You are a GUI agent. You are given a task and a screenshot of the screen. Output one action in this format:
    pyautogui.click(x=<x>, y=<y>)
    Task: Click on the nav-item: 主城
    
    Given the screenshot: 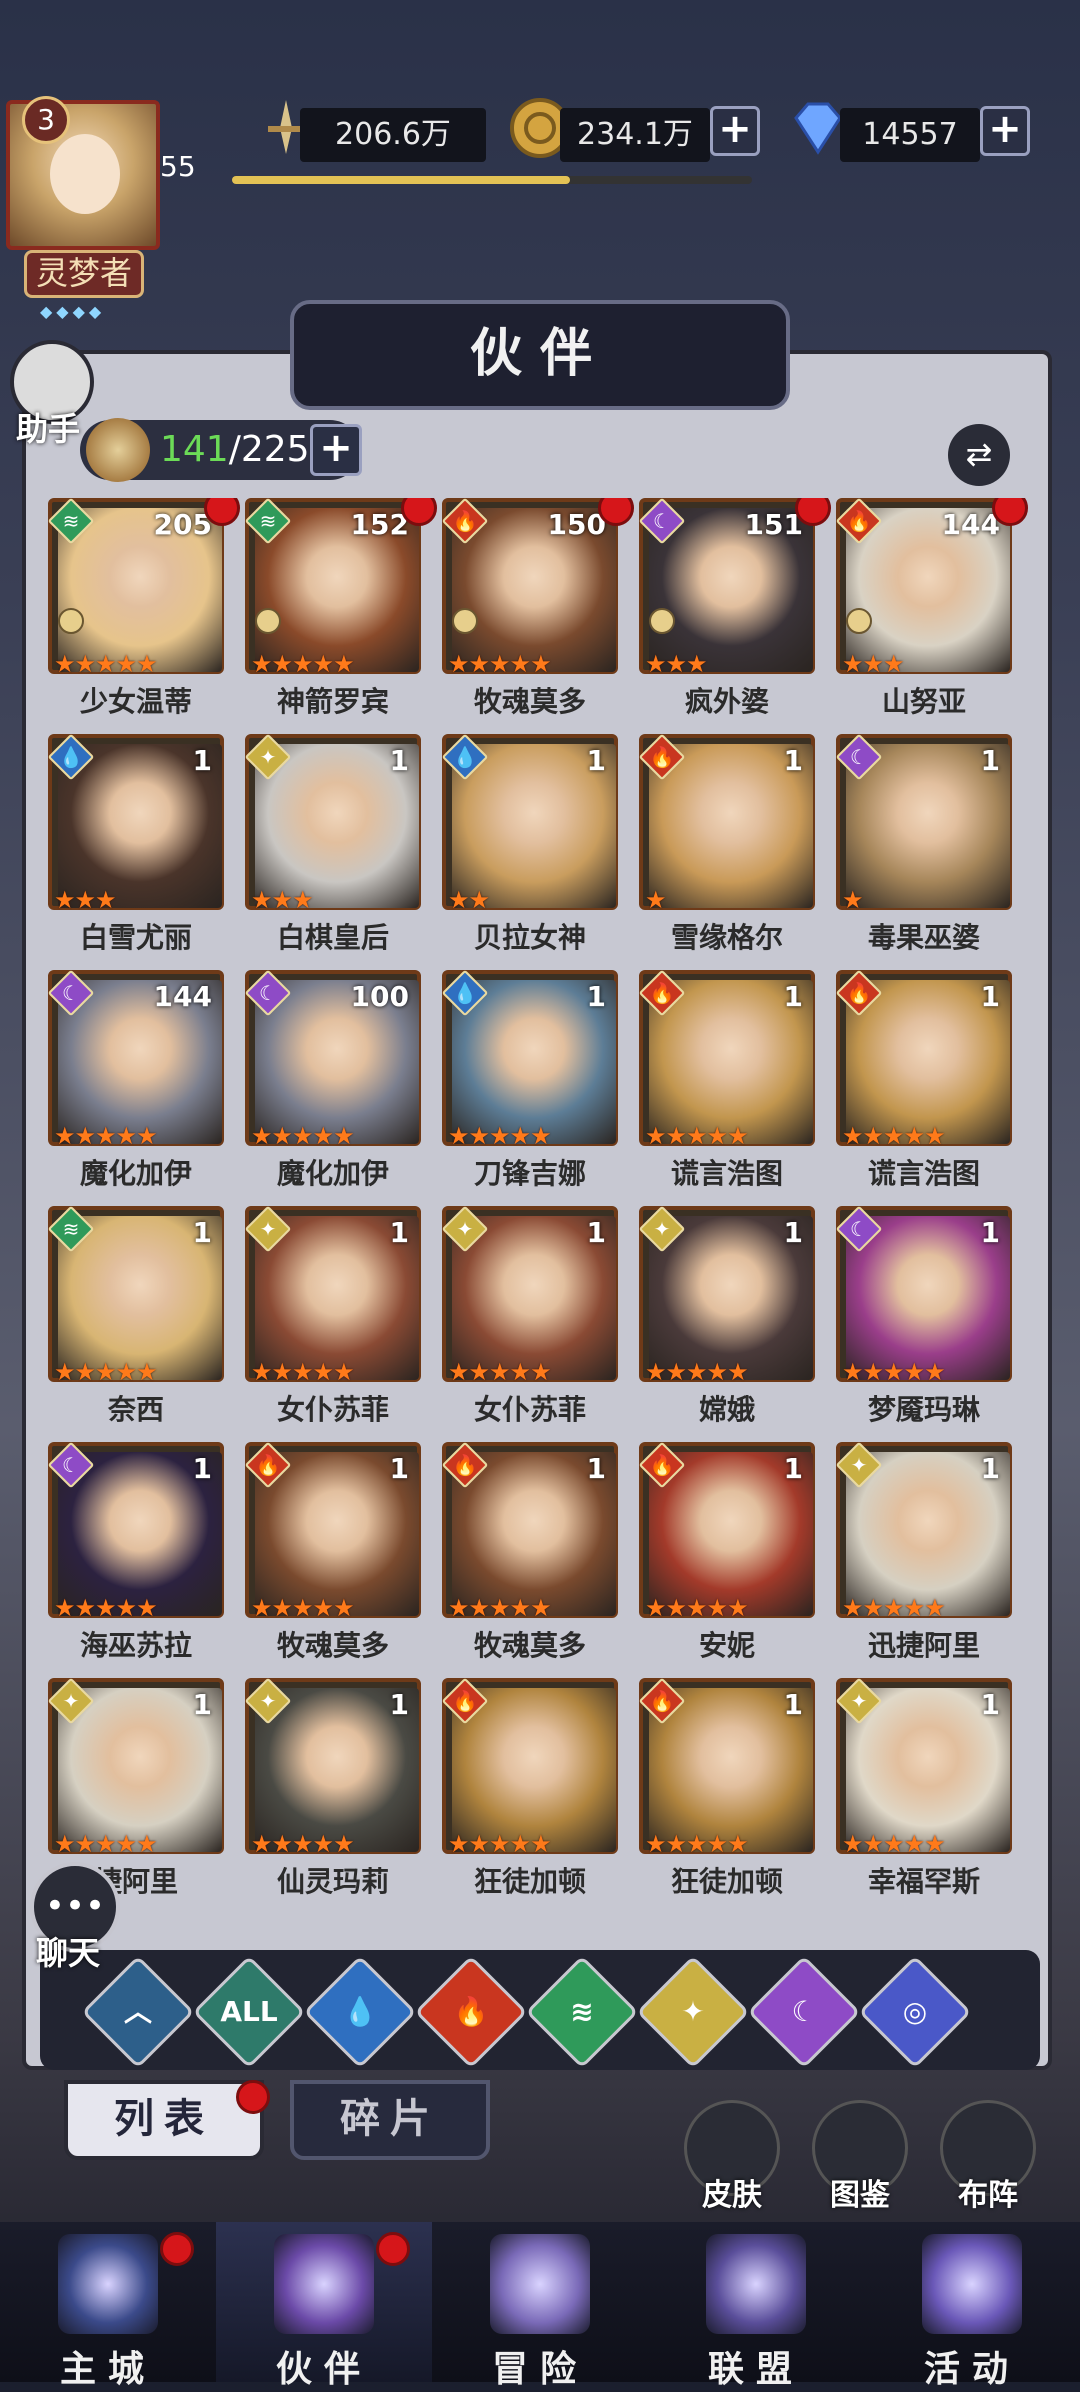 What is the action you would take?
    pyautogui.click(x=108, y=2306)
    